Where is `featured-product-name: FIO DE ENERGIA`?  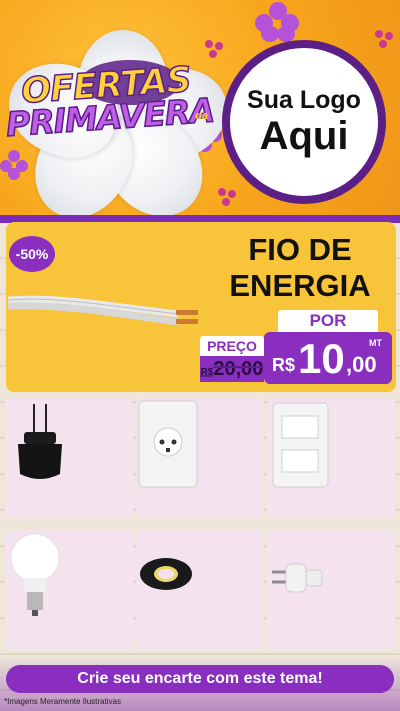 featured-product-name: FIO DE ENERGIA is located at coordinates (300, 267).